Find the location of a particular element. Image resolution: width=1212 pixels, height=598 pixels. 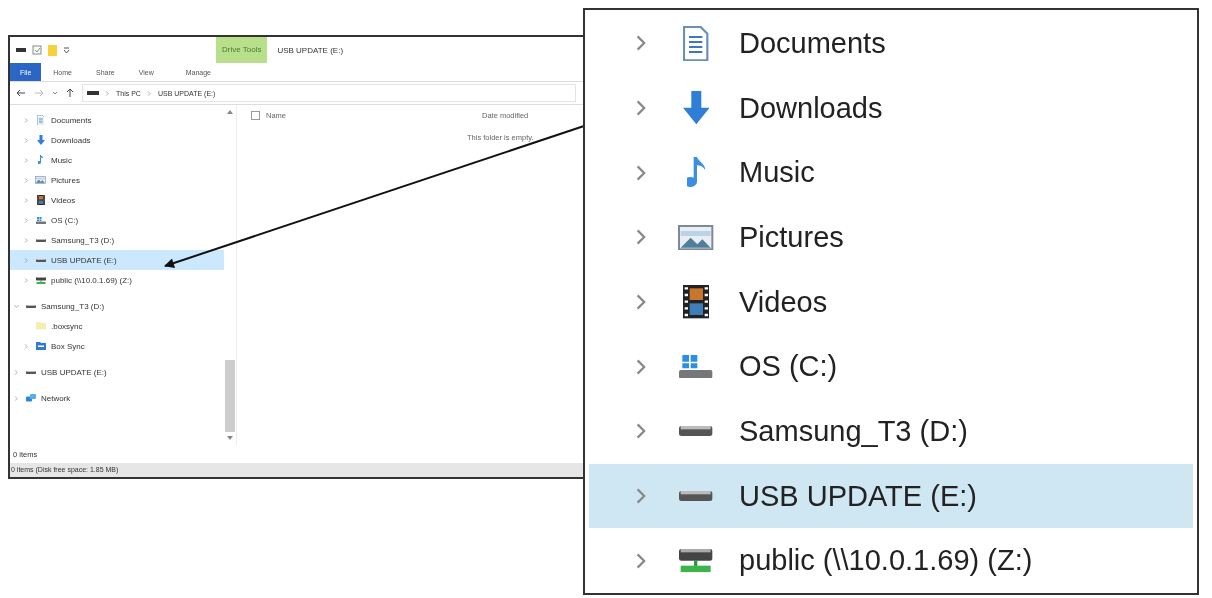

up-icon is located at coordinates (70, 93).